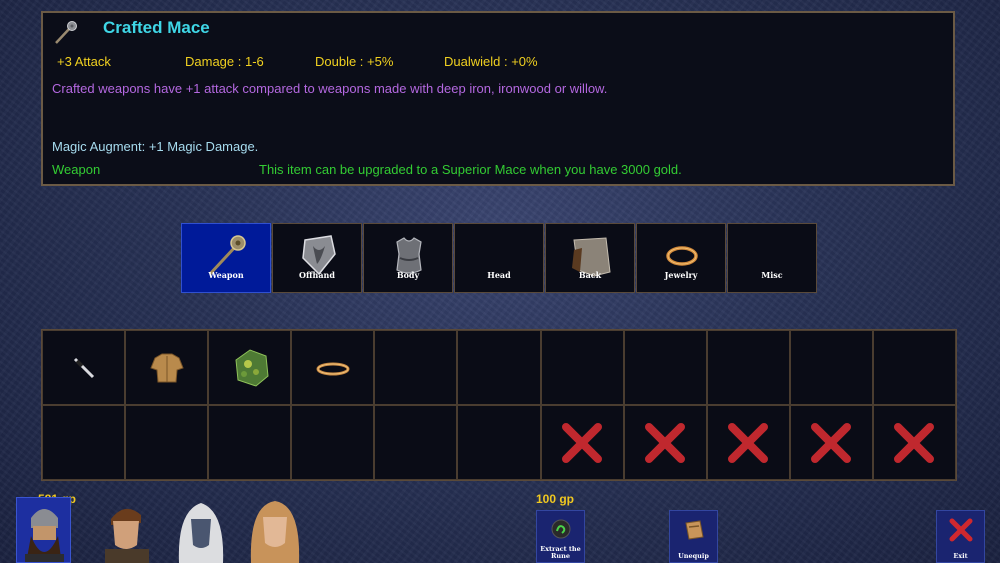 Image resolution: width=1000 pixels, height=563 pixels. What do you see at coordinates (555, 499) in the screenshot?
I see `action-cost: 100 gp` at bounding box center [555, 499].